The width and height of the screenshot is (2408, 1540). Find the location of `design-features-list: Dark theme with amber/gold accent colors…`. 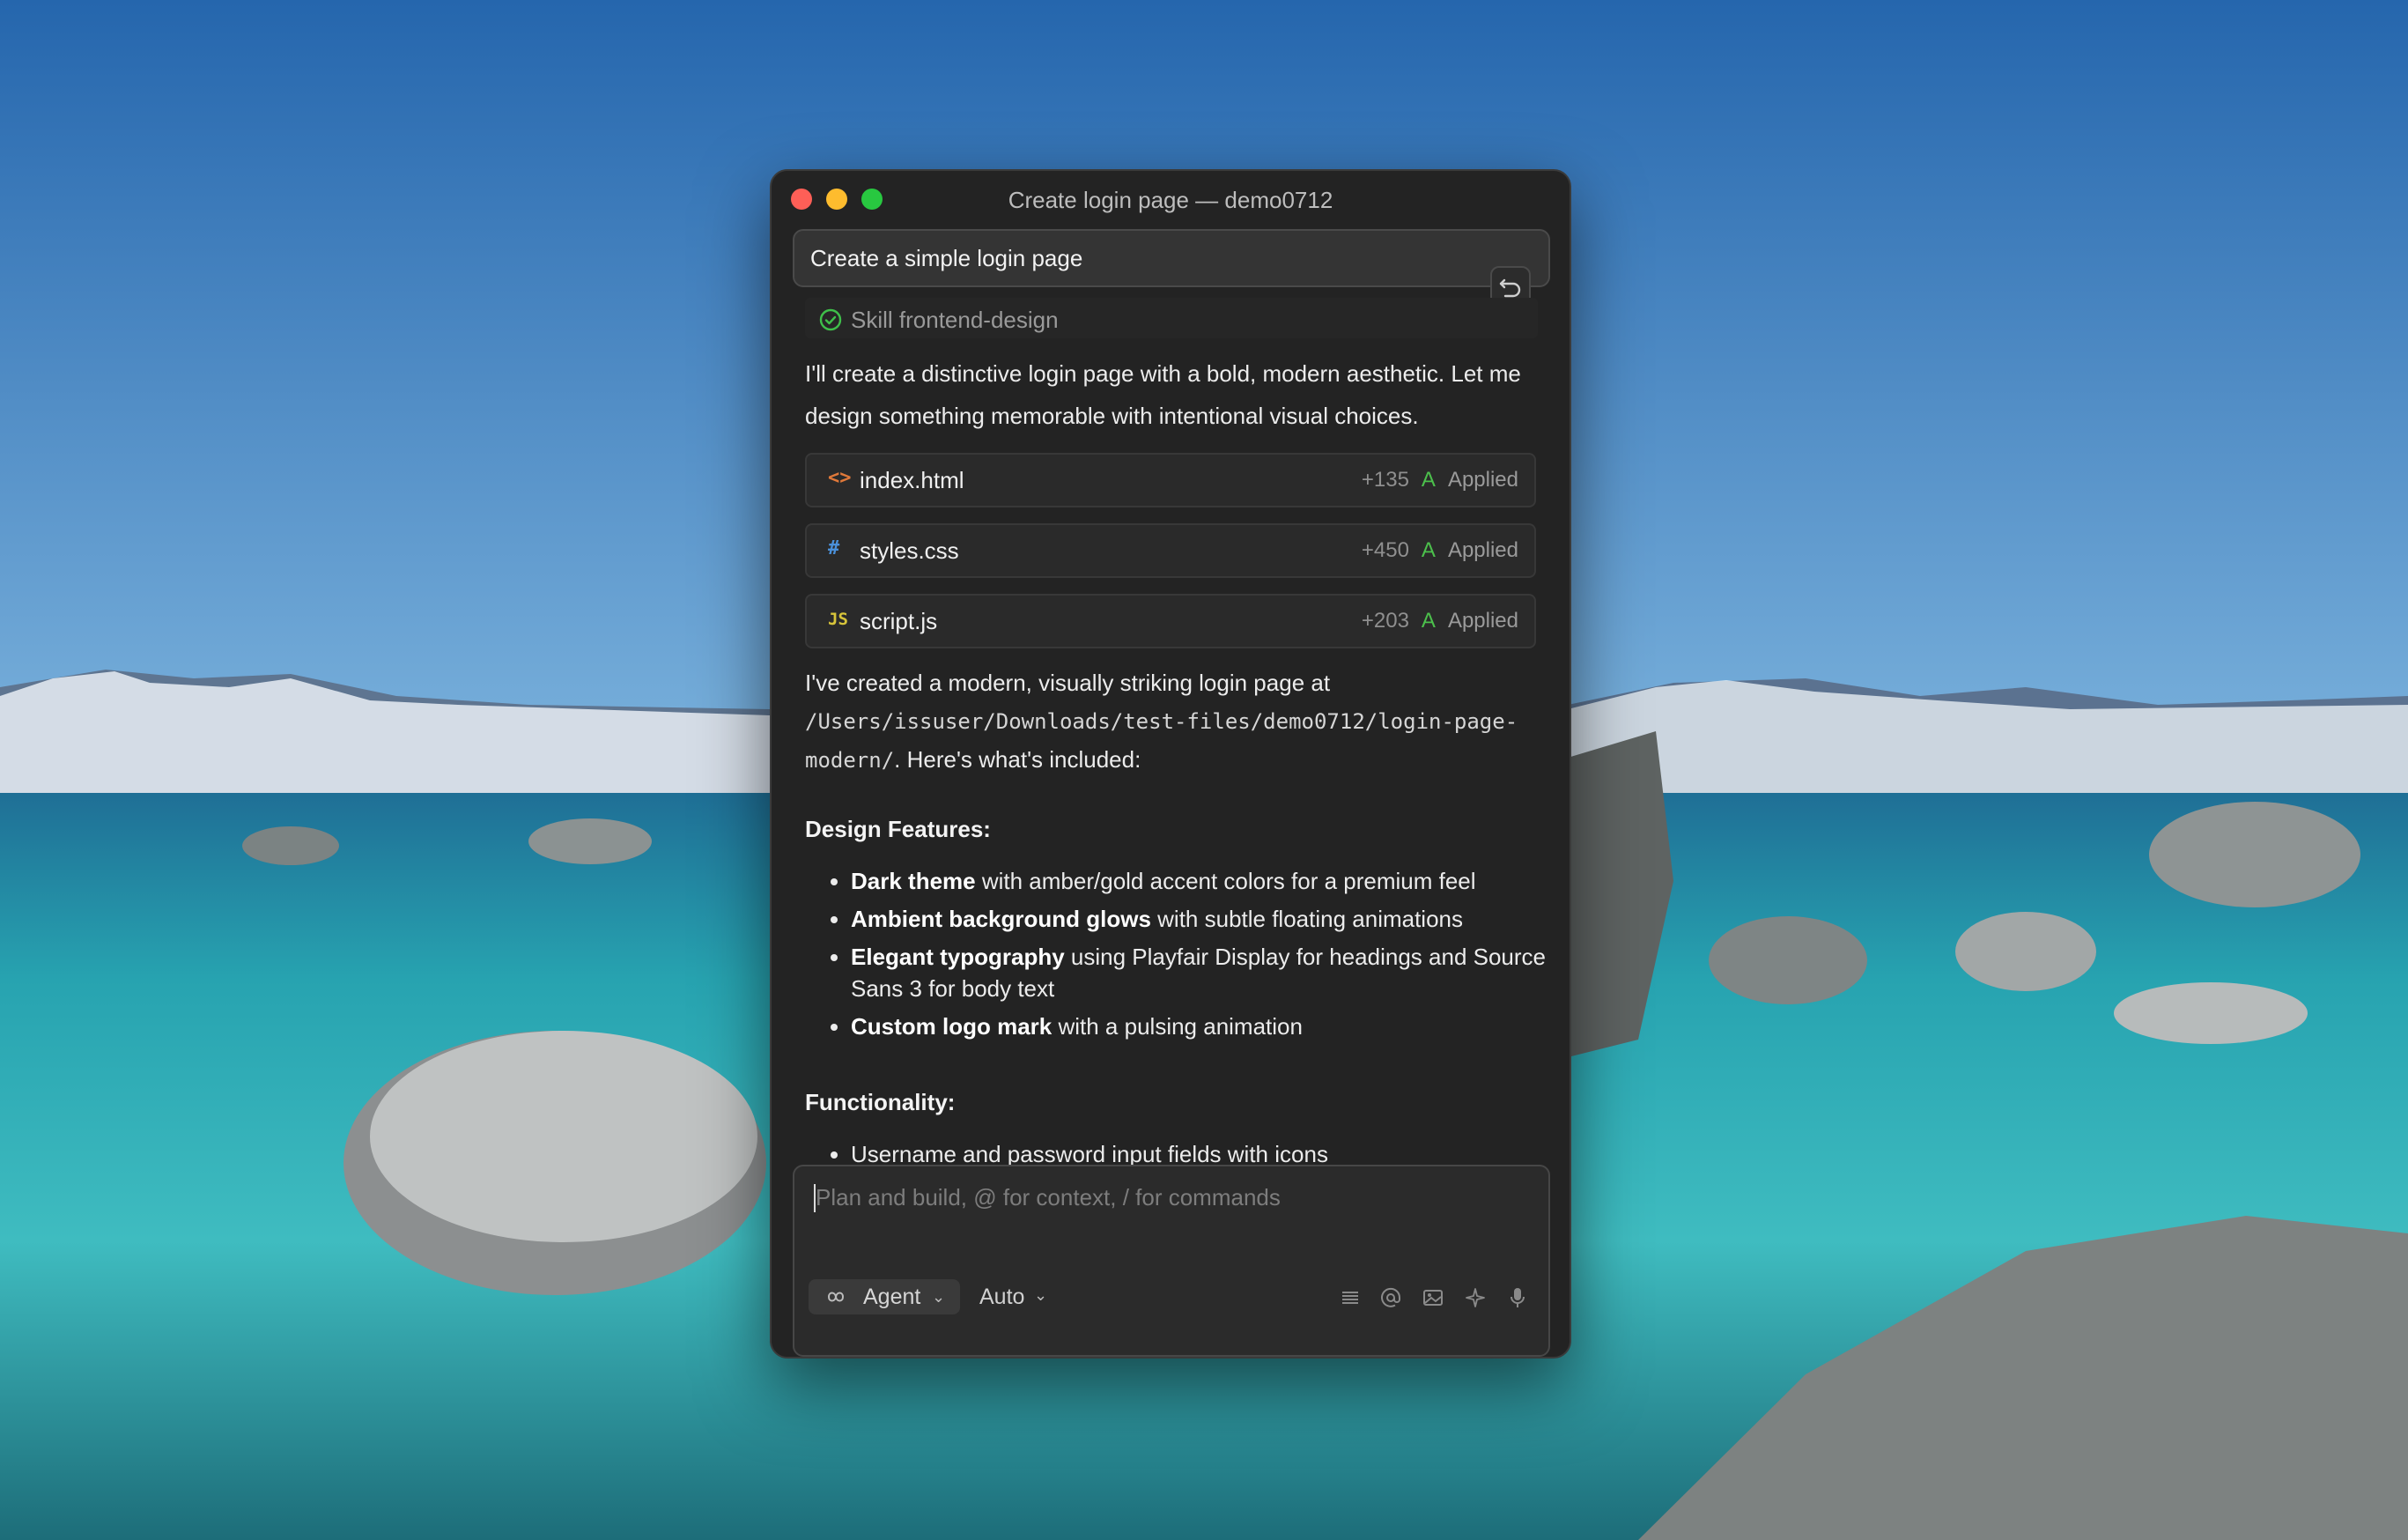

design-features-list: Dark theme with amber/gold accent colors… is located at coordinates (1176, 956).